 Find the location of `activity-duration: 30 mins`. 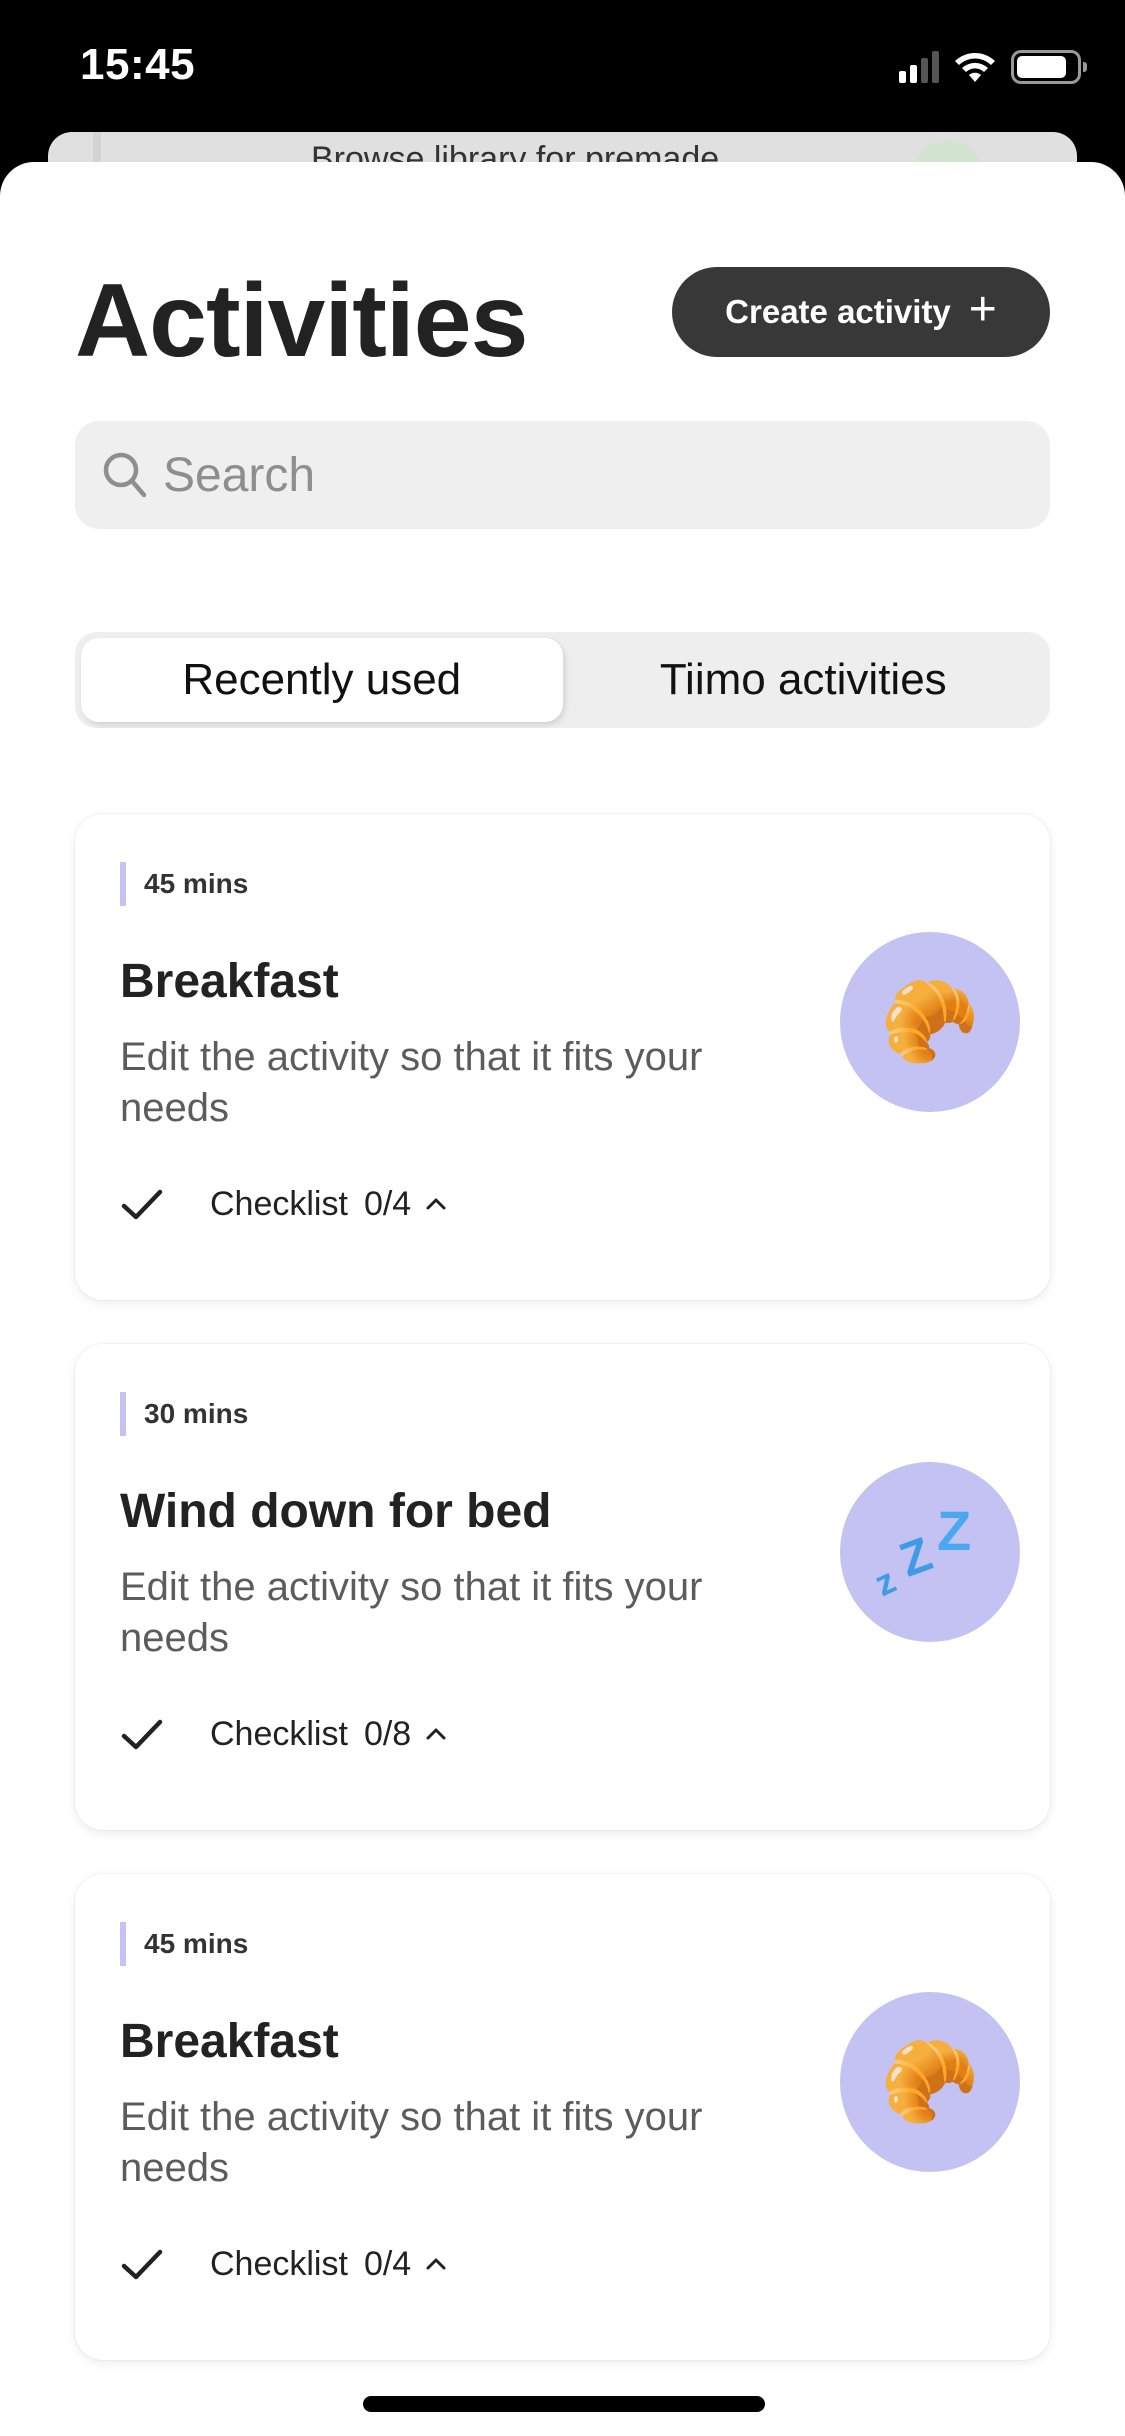

activity-duration: 30 mins is located at coordinates (184, 1414).